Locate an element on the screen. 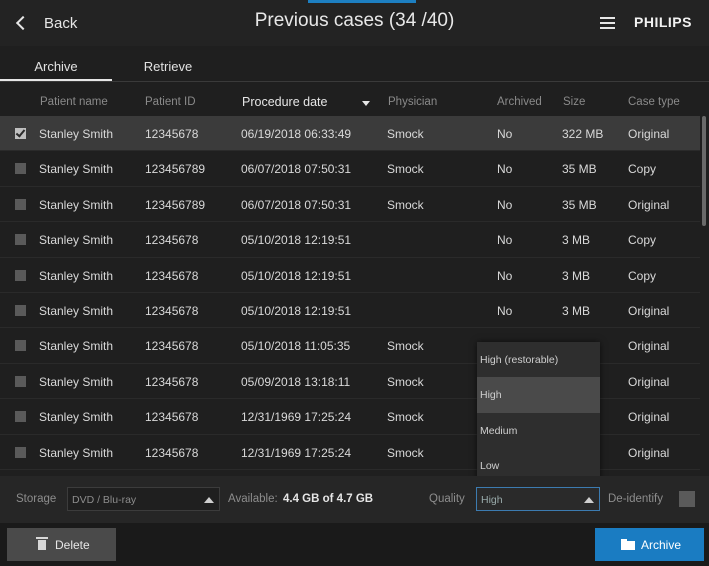  cell-size: 322 MB is located at coordinates (583, 134).